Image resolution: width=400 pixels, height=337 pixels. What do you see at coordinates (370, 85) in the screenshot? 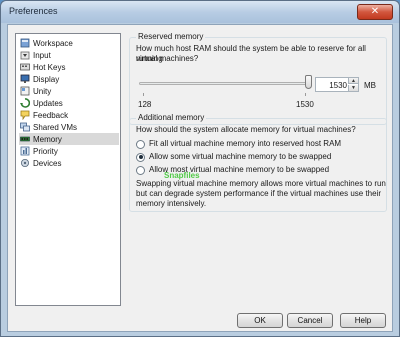
I see `memory-unit-label: MB` at bounding box center [370, 85].